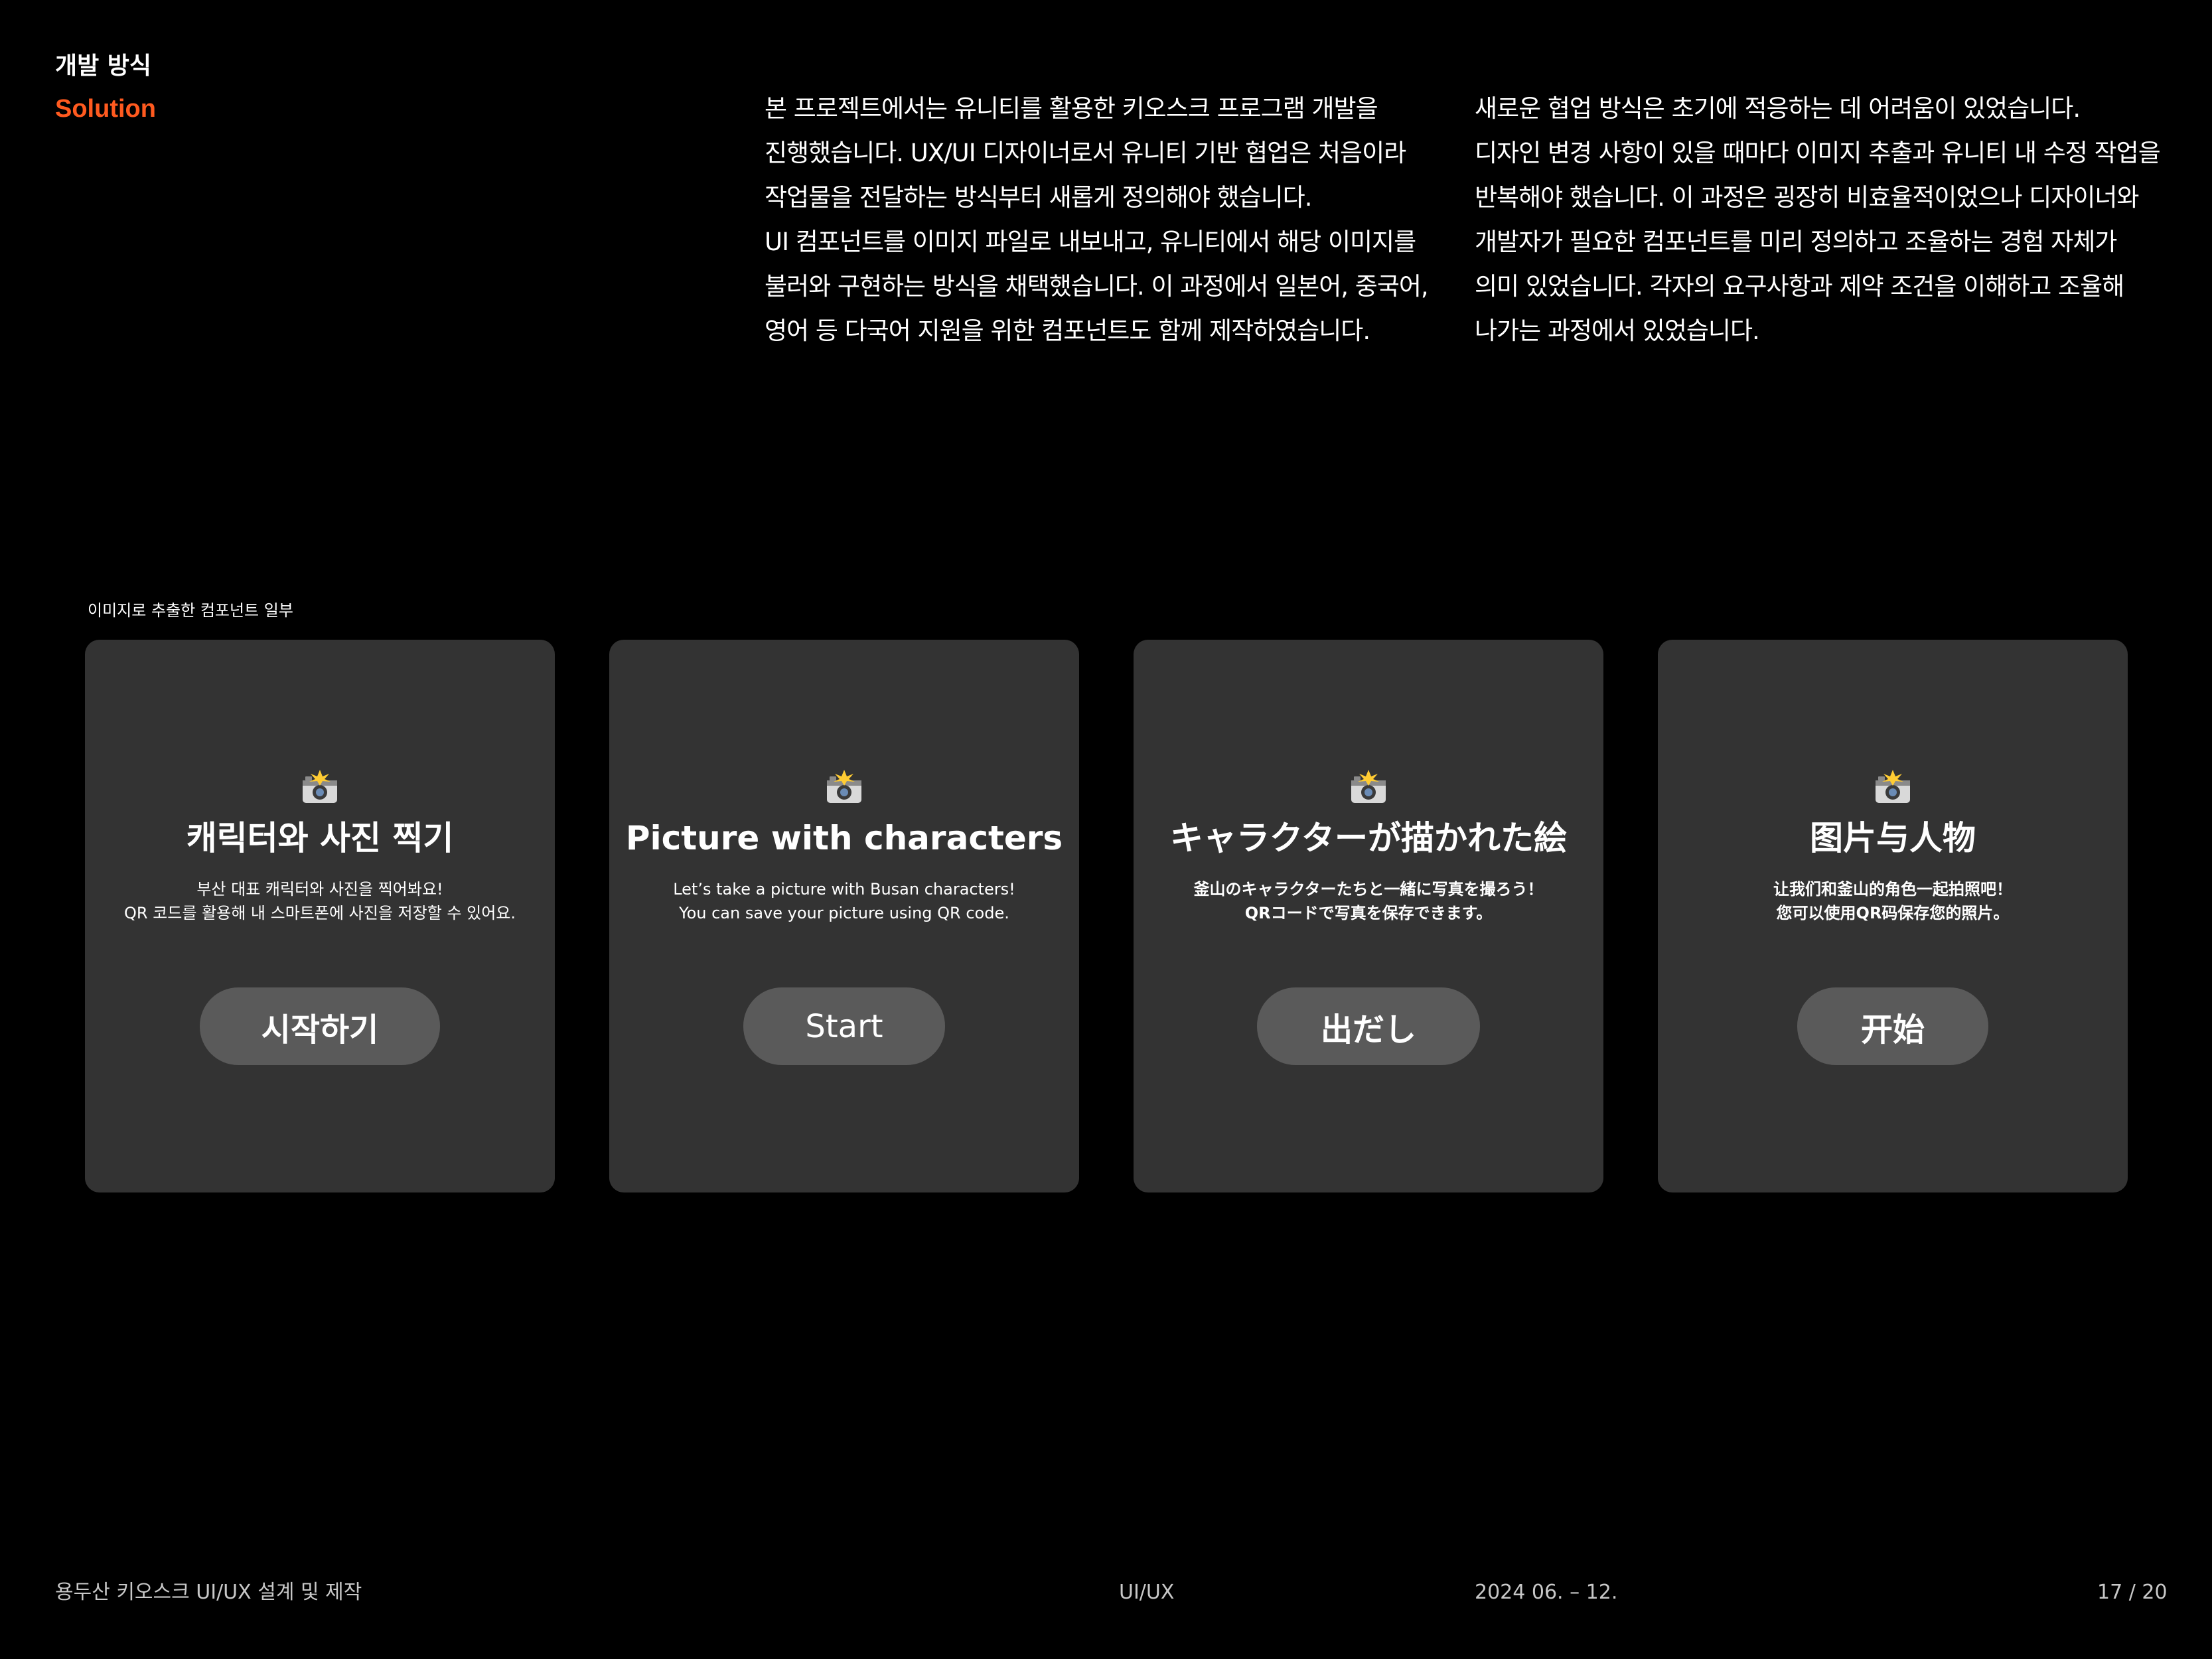  What do you see at coordinates (844, 838) in the screenshot?
I see `card-title: Picture with characters` at bounding box center [844, 838].